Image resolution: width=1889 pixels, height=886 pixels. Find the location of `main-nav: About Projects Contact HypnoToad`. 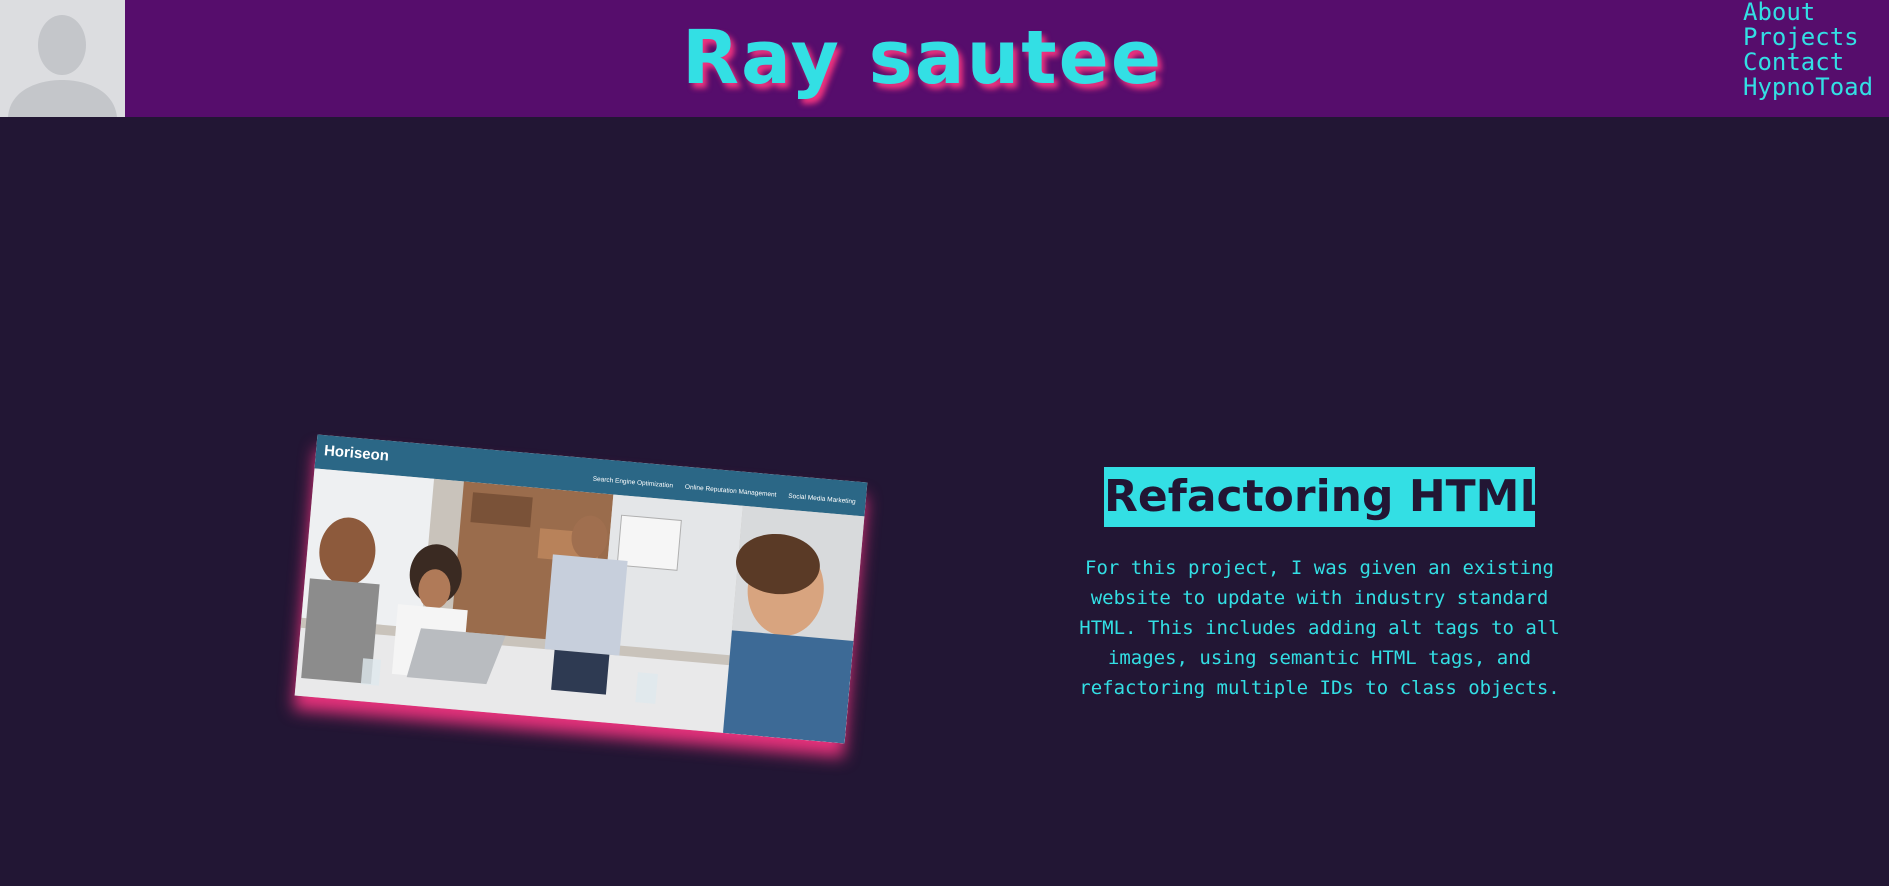

main-nav: About Projects Contact HypnoToad is located at coordinates (1816, 50).